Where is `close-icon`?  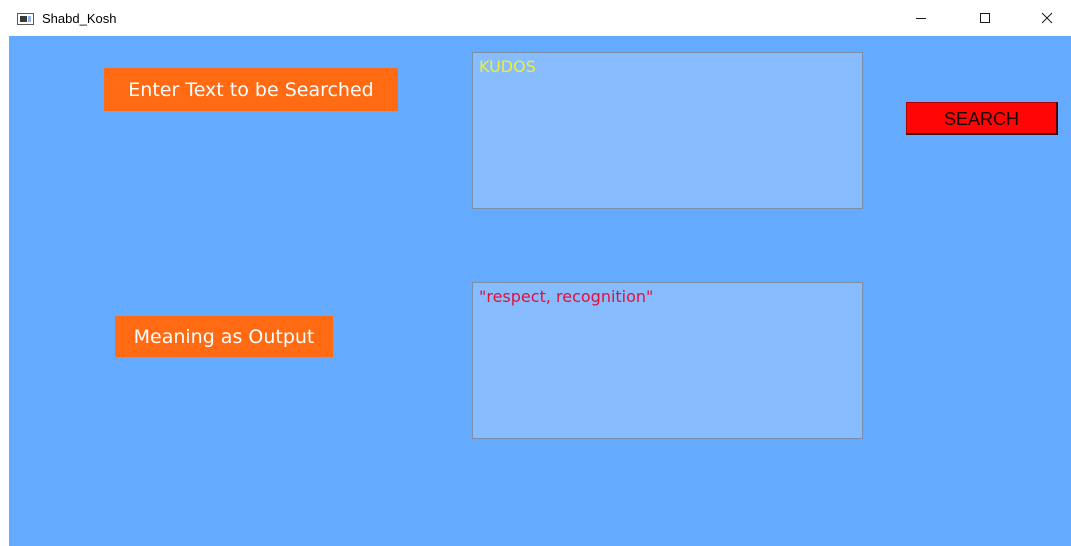
close-icon is located at coordinates (1047, 18).